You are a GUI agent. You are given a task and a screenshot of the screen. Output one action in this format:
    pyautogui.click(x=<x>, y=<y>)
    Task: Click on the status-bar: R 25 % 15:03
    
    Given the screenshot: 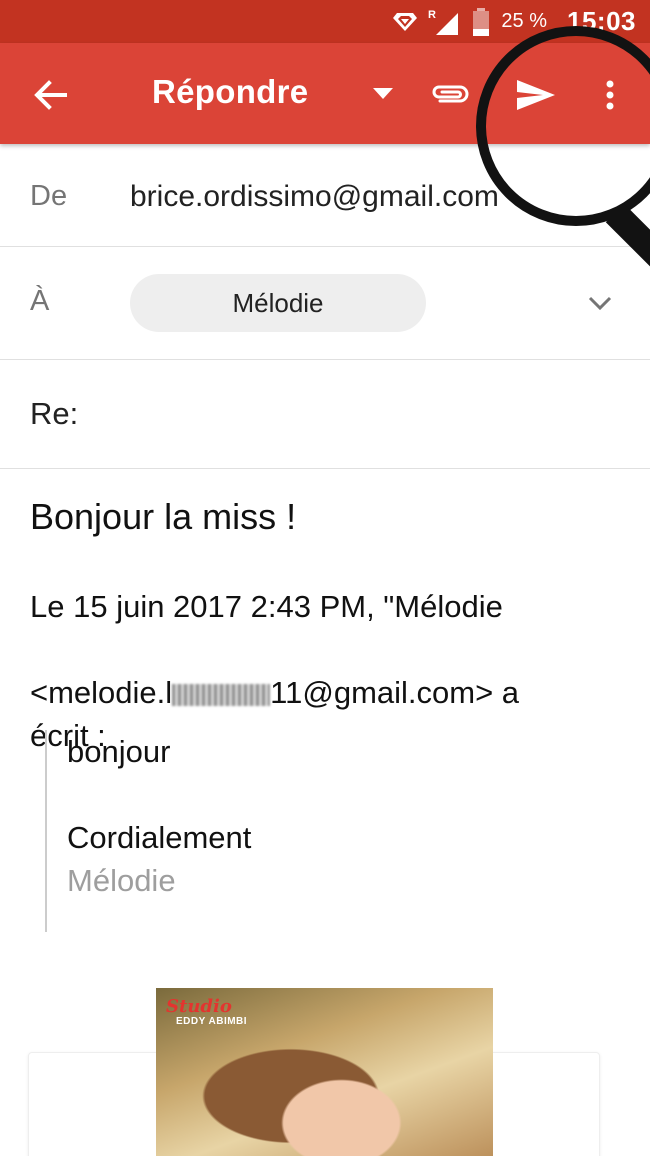 What is the action you would take?
    pyautogui.click(x=325, y=21)
    